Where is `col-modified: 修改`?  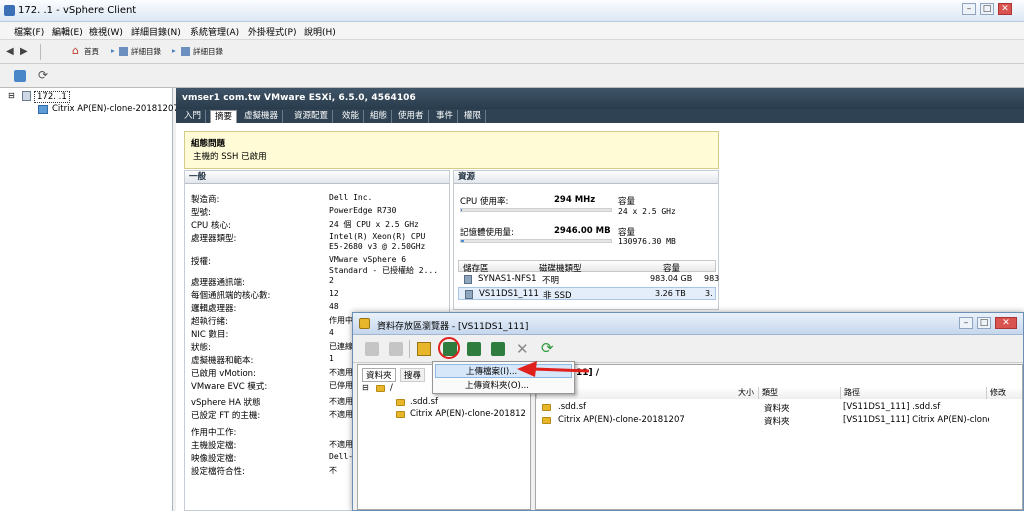 col-modified: 修改 is located at coordinates (1004, 393).